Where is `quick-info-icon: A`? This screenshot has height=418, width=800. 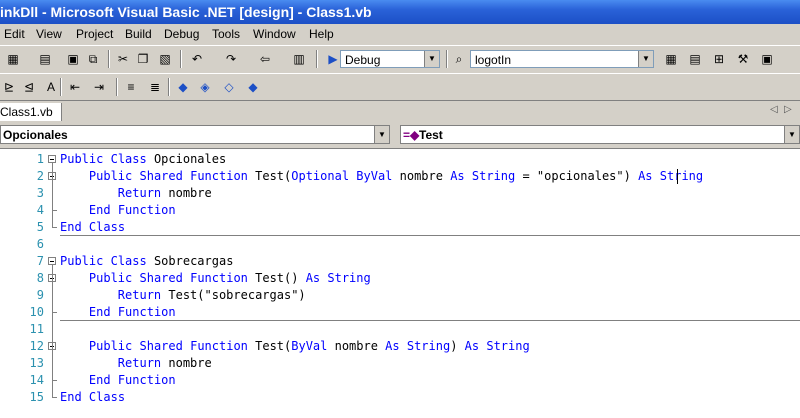 quick-info-icon: A is located at coordinates (51, 87).